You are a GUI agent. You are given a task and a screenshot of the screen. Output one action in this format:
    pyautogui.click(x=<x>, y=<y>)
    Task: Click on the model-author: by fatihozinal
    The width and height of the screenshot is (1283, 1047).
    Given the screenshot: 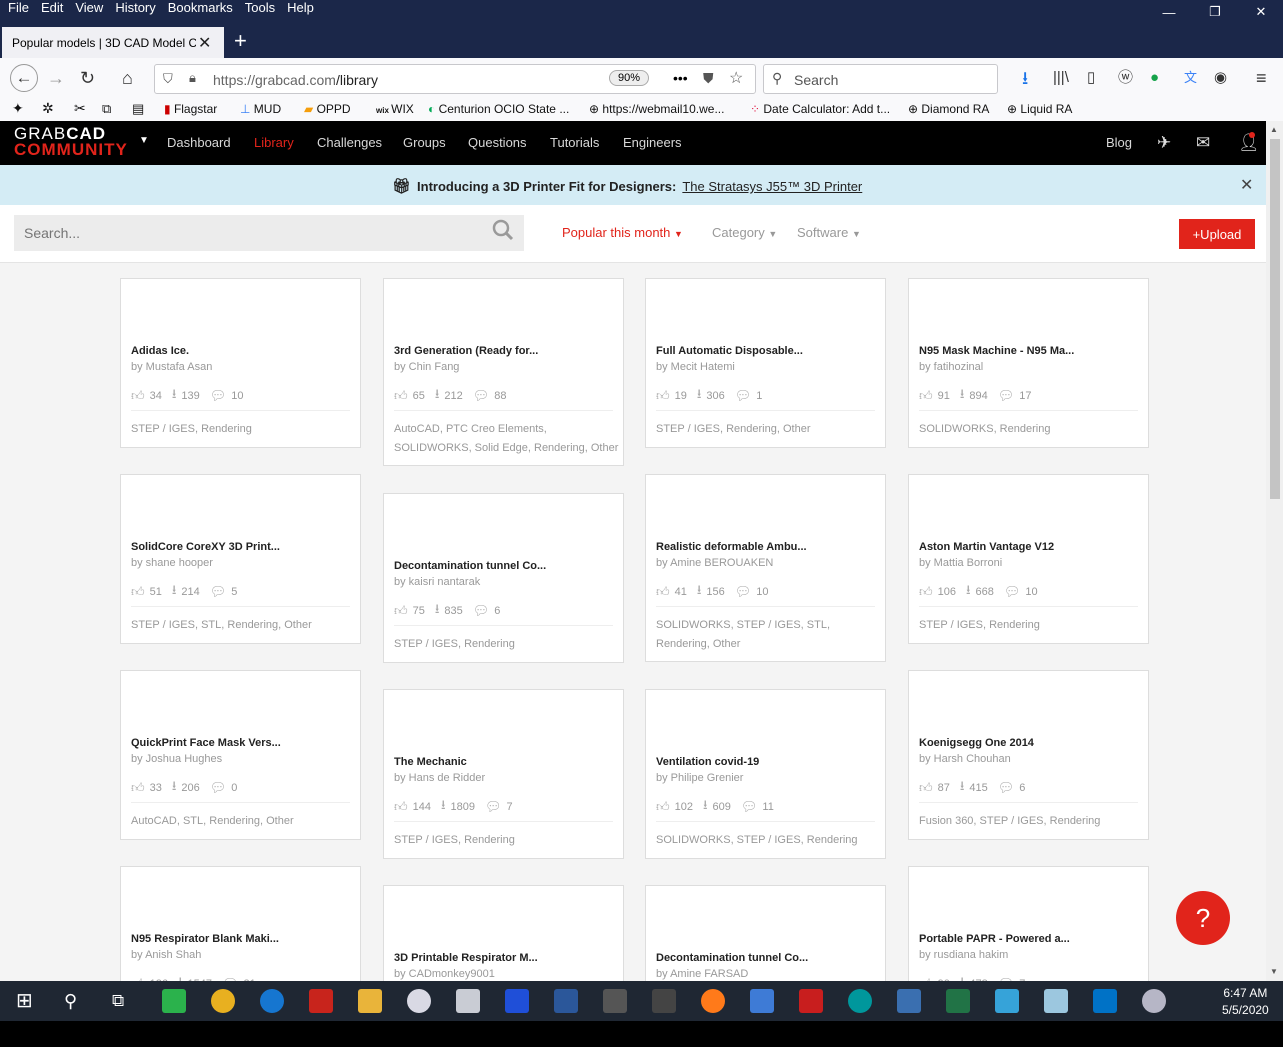 What is the action you would take?
    pyautogui.click(x=951, y=367)
    